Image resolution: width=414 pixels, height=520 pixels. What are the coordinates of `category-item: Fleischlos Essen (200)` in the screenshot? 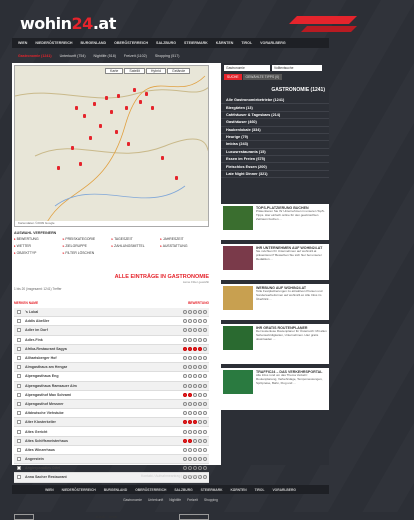 It's located at (275, 167).